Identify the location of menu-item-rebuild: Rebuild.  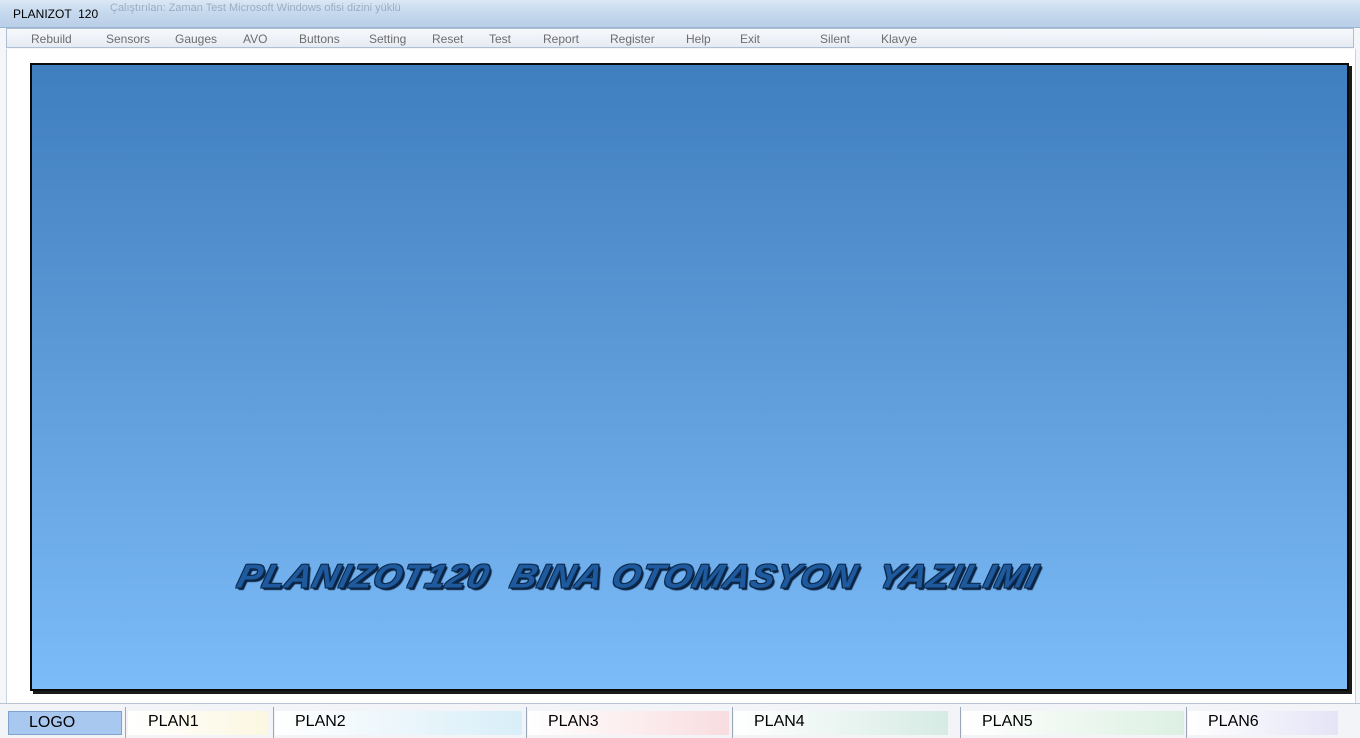
(51, 39).